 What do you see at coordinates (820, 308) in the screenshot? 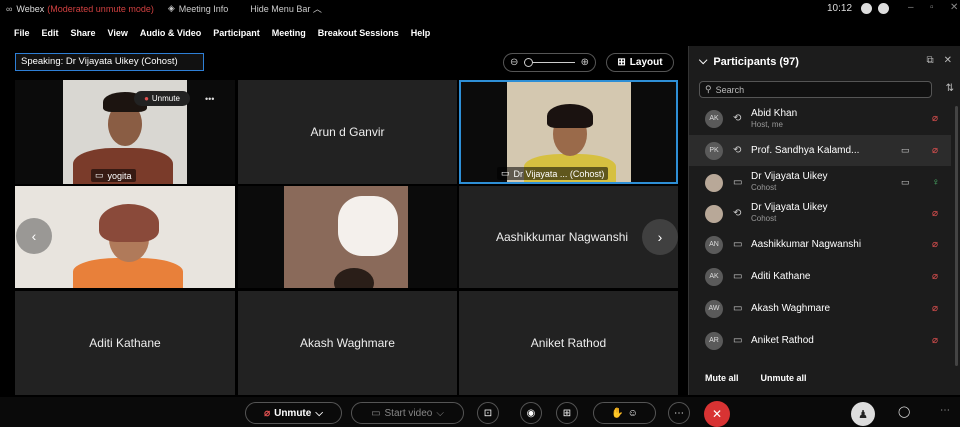
I see `participant-row: AW ▭ Akash Waghmare ⌀` at bounding box center [820, 308].